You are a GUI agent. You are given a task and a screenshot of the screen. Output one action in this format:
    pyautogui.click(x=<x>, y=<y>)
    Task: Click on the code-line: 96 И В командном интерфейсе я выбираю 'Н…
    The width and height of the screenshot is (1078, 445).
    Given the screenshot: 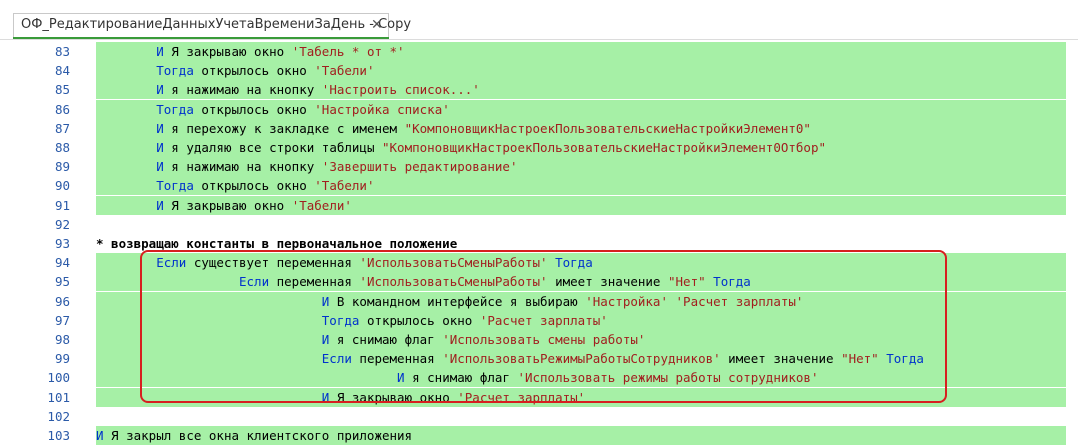 What is the action you would take?
    pyautogui.click(x=539, y=301)
    